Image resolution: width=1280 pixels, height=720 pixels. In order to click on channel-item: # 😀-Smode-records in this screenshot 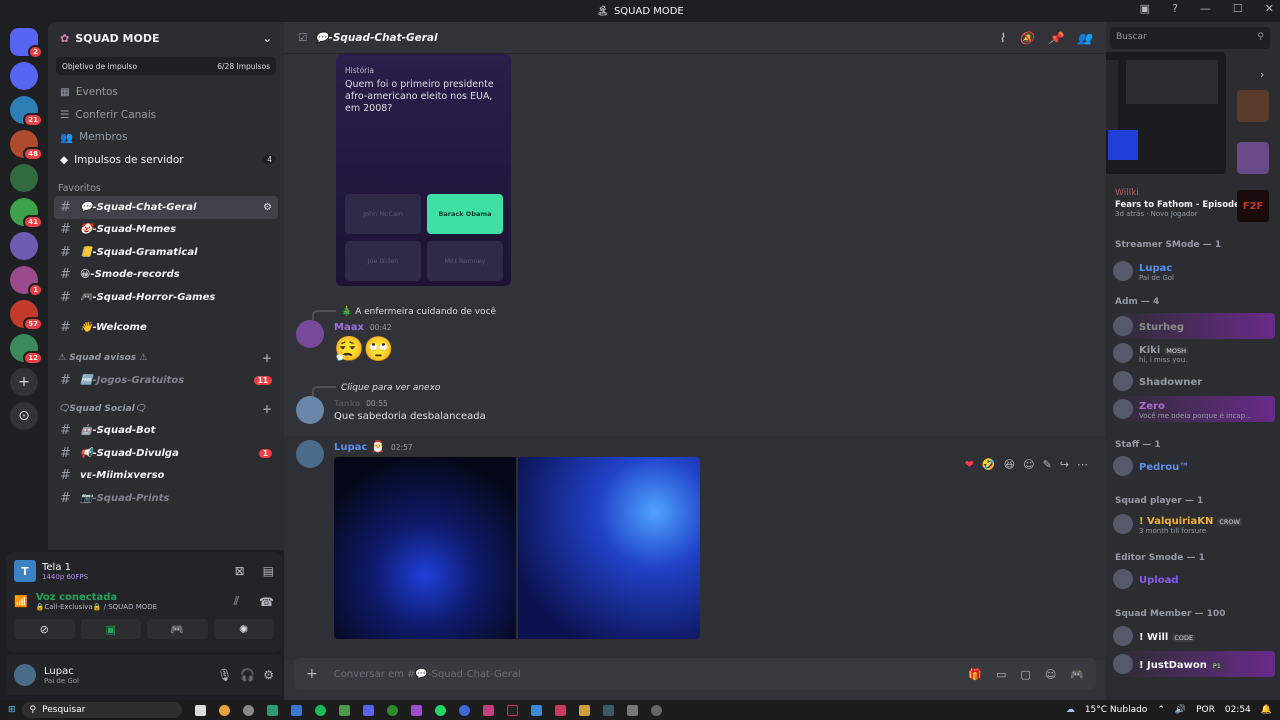, I will do `click(166, 275)`.